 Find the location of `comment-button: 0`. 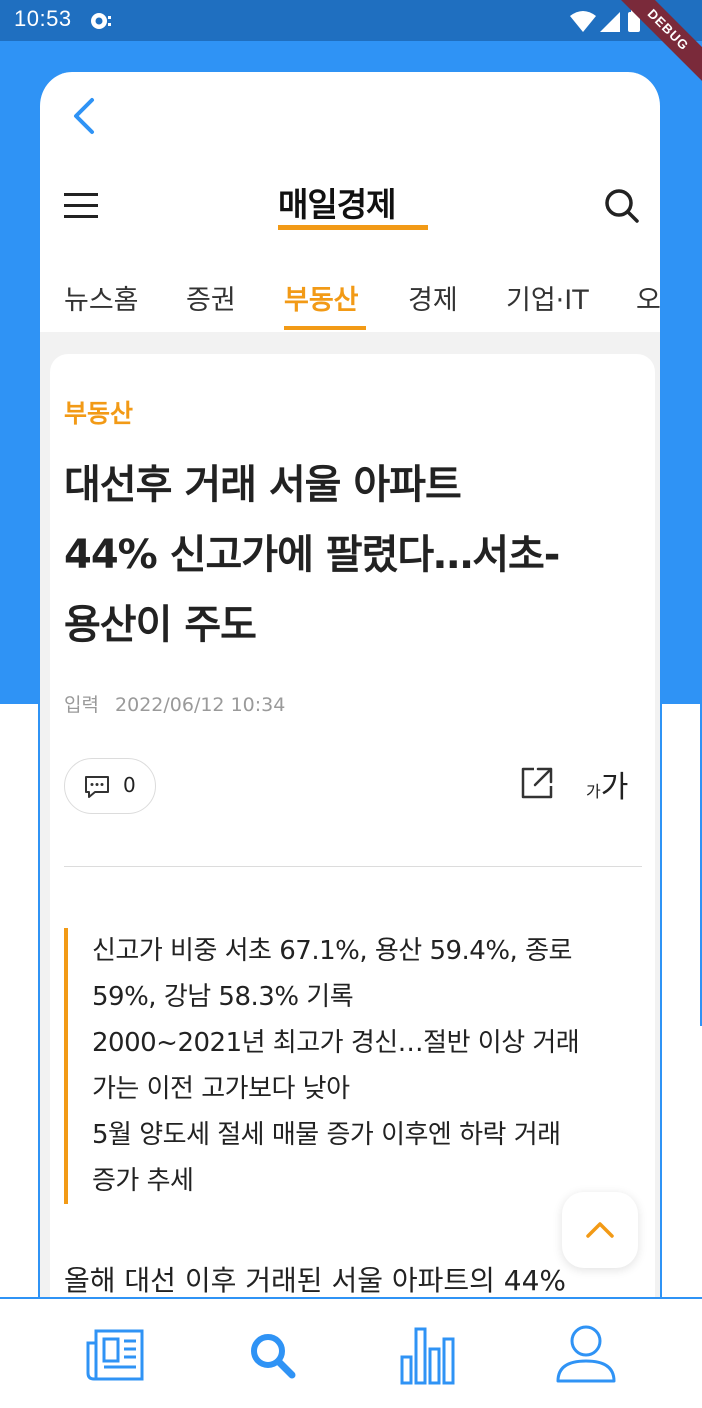

comment-button: 0 is located at coordinates (110, 786).